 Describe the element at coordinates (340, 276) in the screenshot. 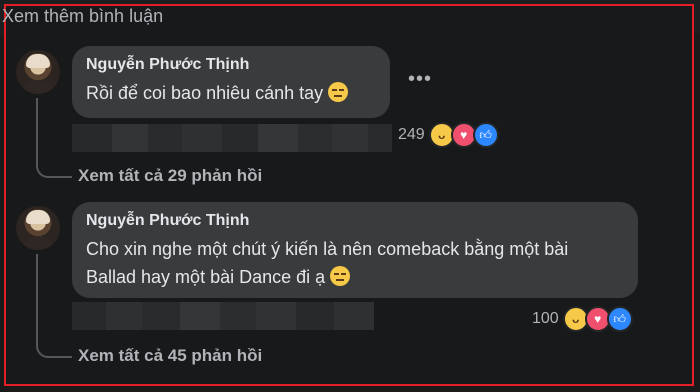

I see `expressionless-face-icon` at that location.